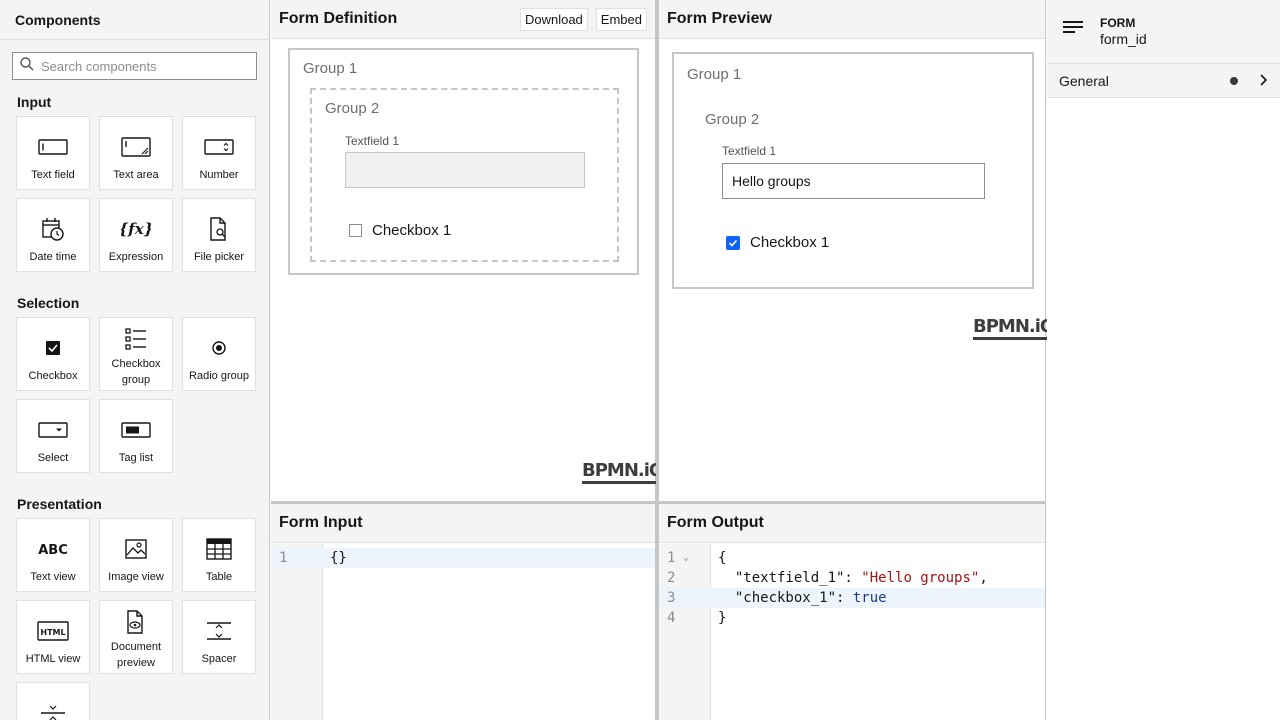 This screenshot has width=1280, height=720. Describe the element at coordinates (352, 108) in the screenshot. I see `group-2-label: Group 2` at that location.